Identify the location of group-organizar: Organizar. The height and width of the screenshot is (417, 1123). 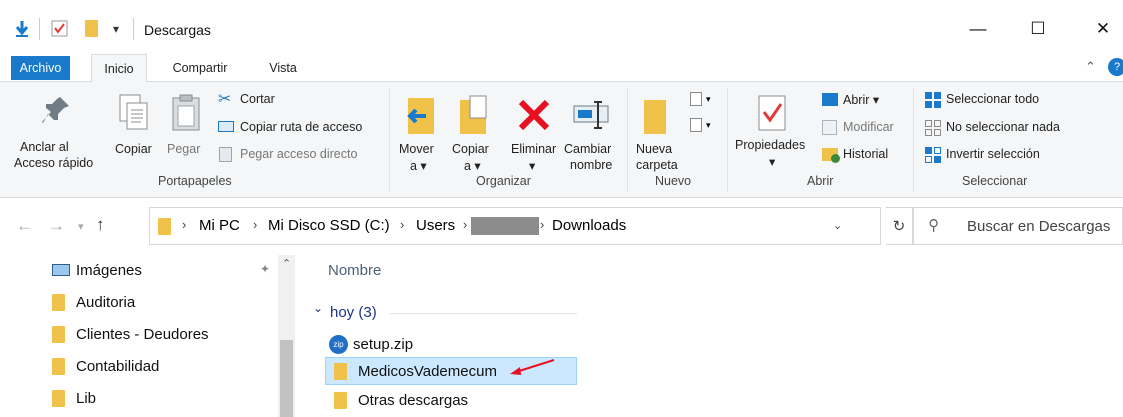
(503, 181).